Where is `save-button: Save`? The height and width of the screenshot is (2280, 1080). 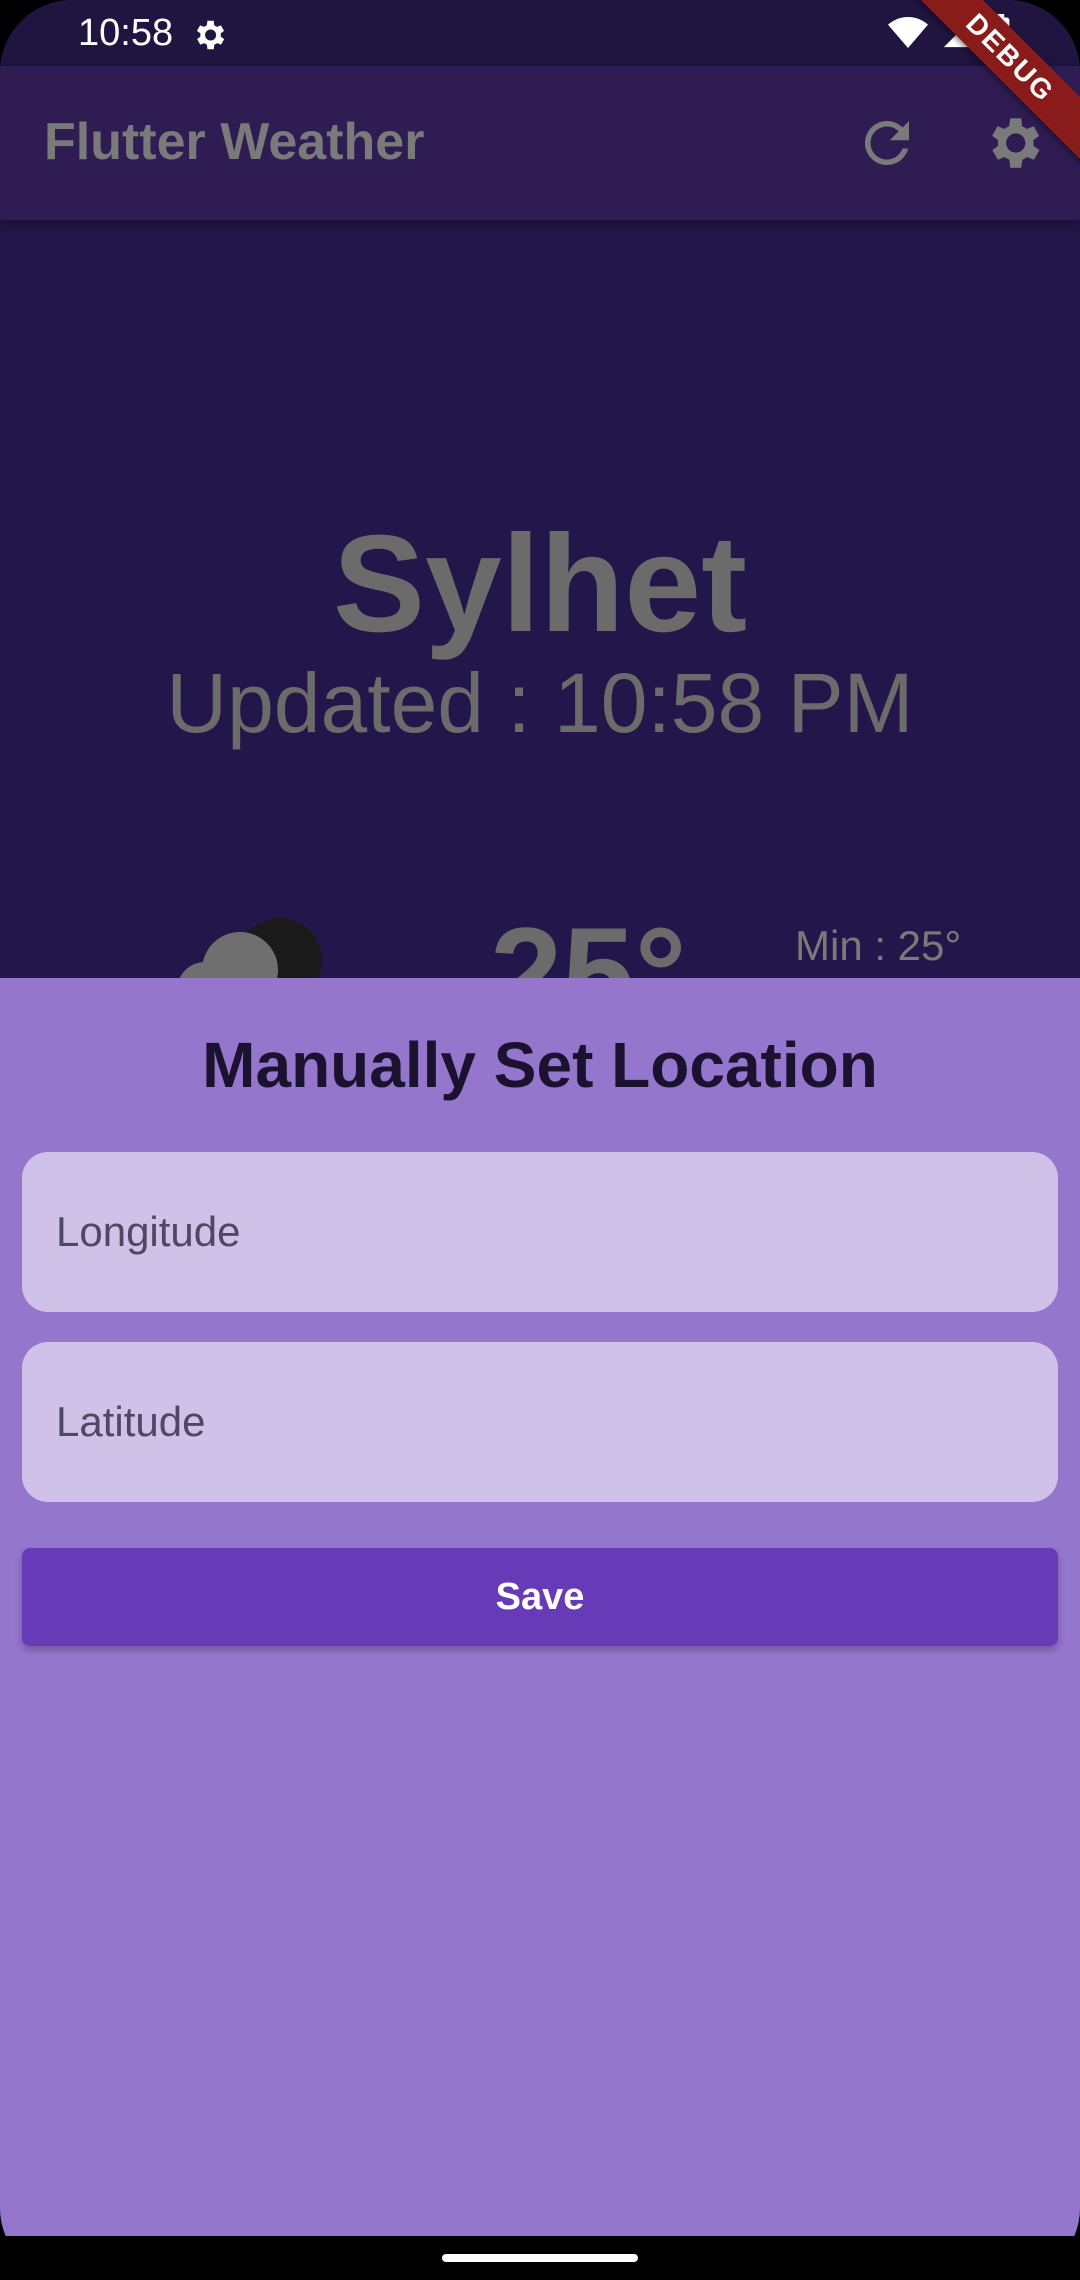
save-button: Save is located at coordinates (540, 1597).